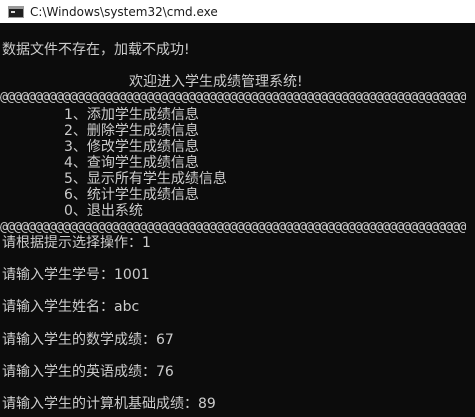 Image resolution: width=475 pixels, height=417 pixels. I want to click on load-error-message: 数据文件不存在，加载不成功!, so click(96, 50).